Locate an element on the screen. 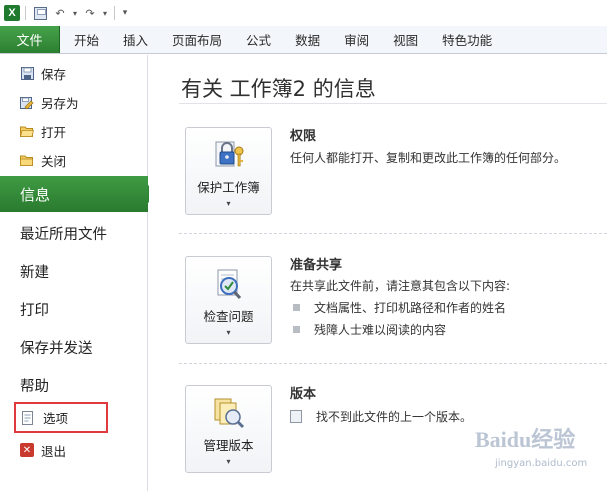  nav-item-open: 打开 is located at coordinates (73, 131).